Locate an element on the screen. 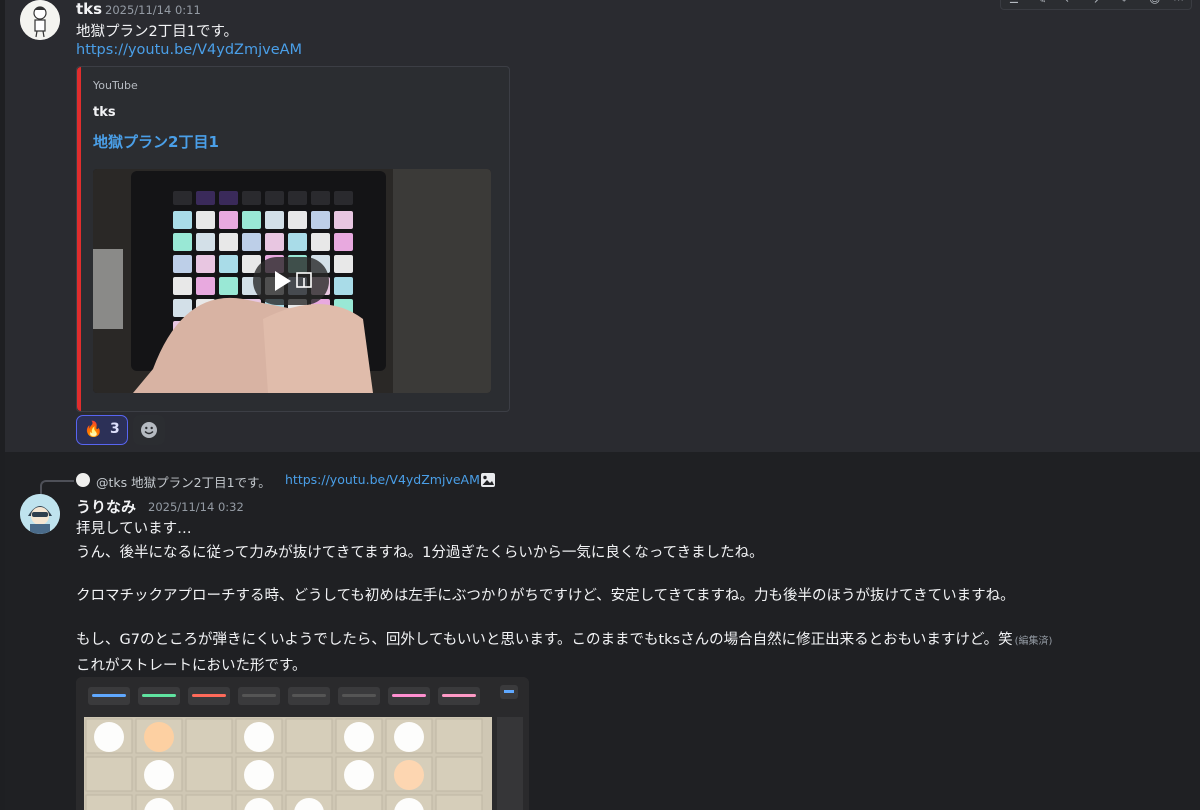 This screenshot has width=1200, height=810. embed-author: tks is located at coordinates (104, 112).